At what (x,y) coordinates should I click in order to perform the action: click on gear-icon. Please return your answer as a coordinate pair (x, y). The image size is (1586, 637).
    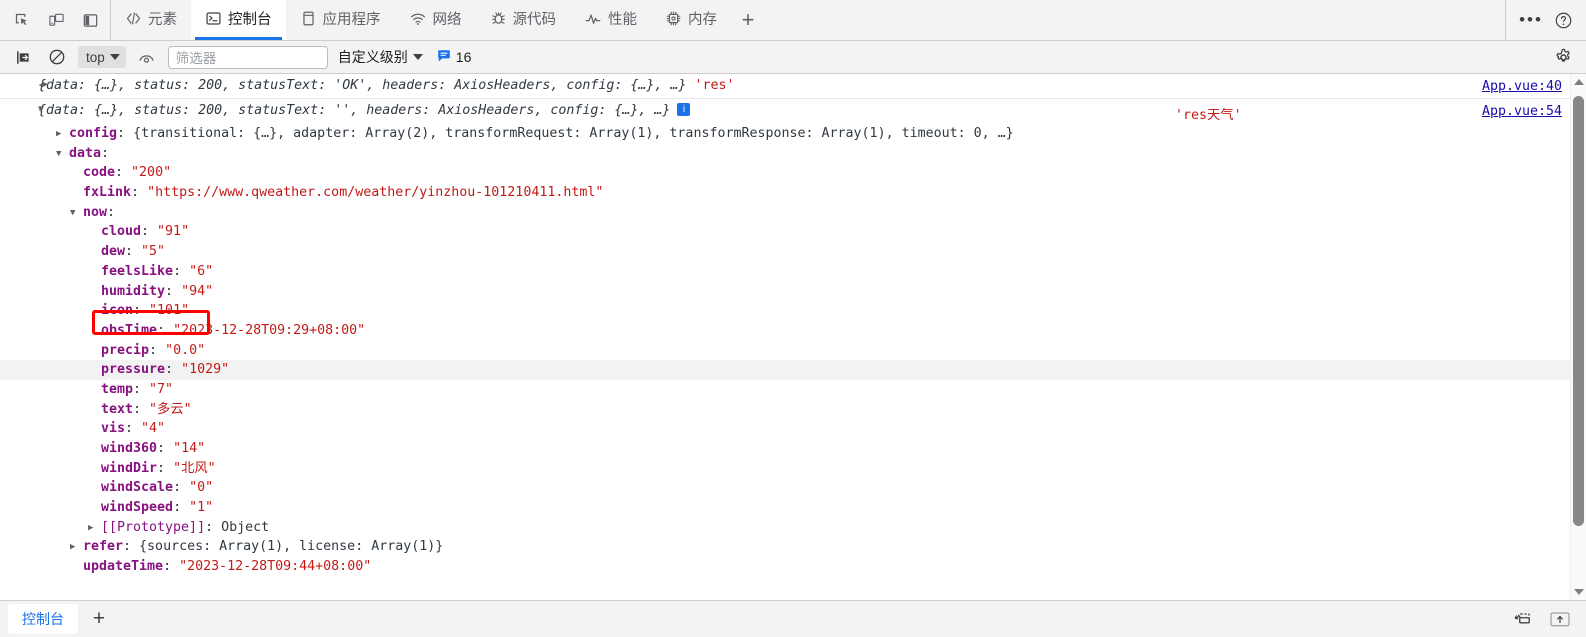
    Looking at the image, I should click on (1563, 57).